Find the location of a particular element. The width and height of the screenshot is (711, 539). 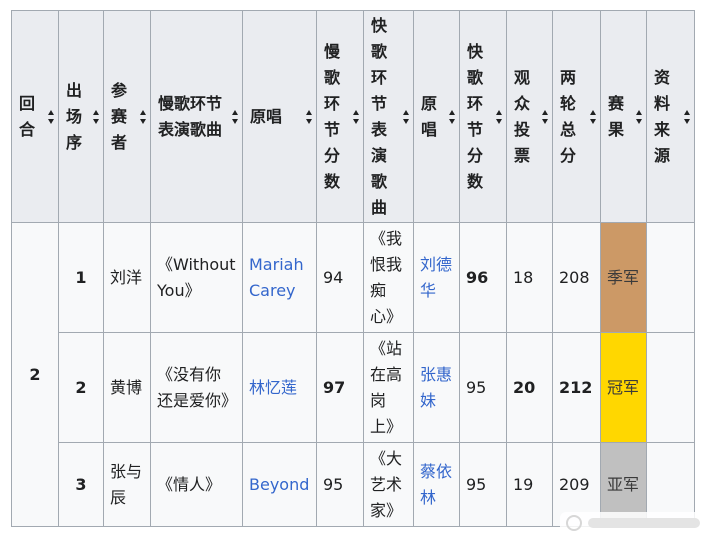

slow-song-cell: 《Without You》 is located at coordinates (196, 277).